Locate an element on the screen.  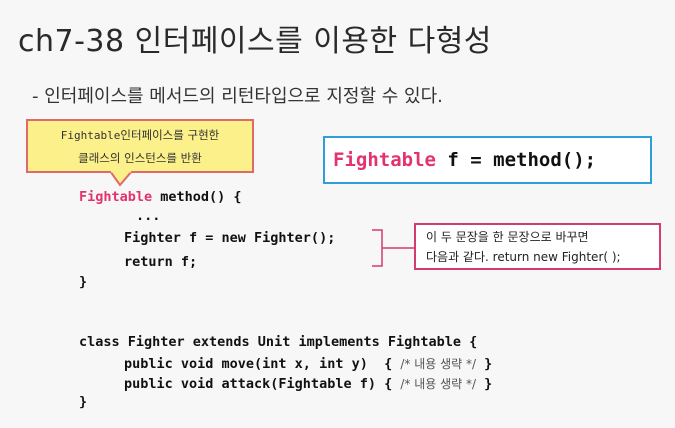
signature-rest: f = method(); is located at coordinates (516, 160).